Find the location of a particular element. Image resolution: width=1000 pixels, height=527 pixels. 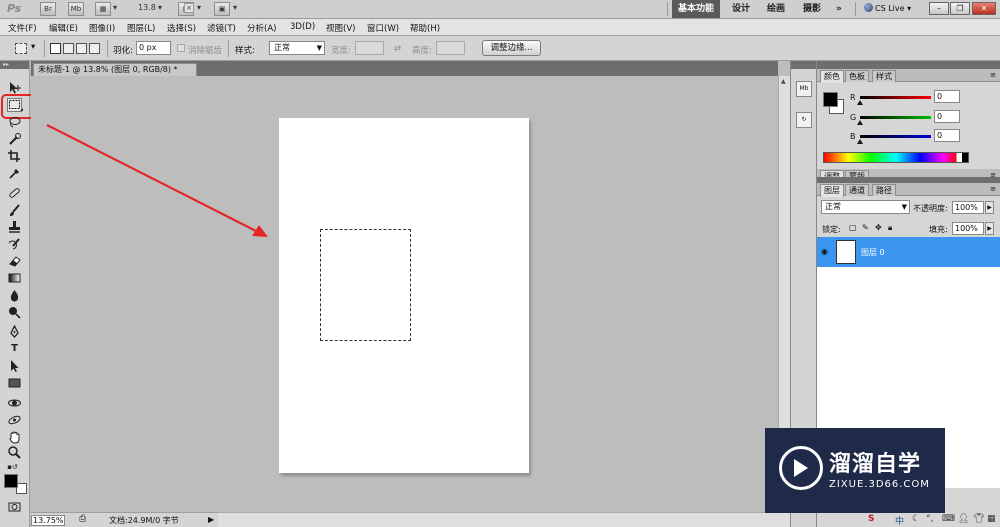

height-input is located at coordinates (450, 48).